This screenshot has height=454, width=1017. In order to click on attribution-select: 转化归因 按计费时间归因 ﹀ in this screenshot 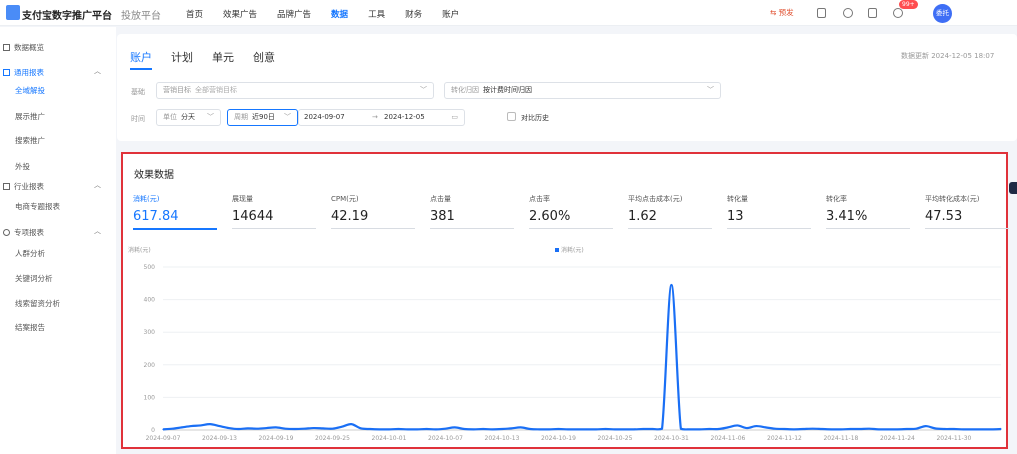, I will do `click(582, 90)`.